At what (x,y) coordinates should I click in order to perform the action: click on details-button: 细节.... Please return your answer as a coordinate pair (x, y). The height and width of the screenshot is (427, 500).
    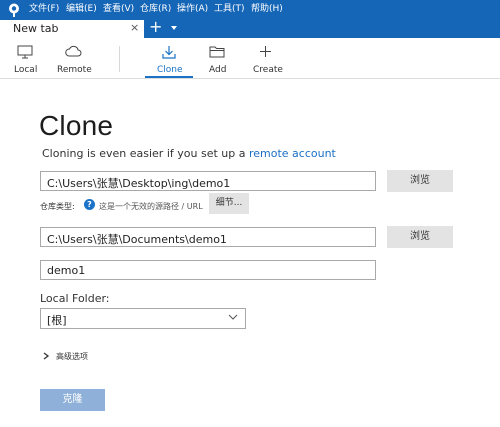
    Looking at the image, I should click on (229, 203).